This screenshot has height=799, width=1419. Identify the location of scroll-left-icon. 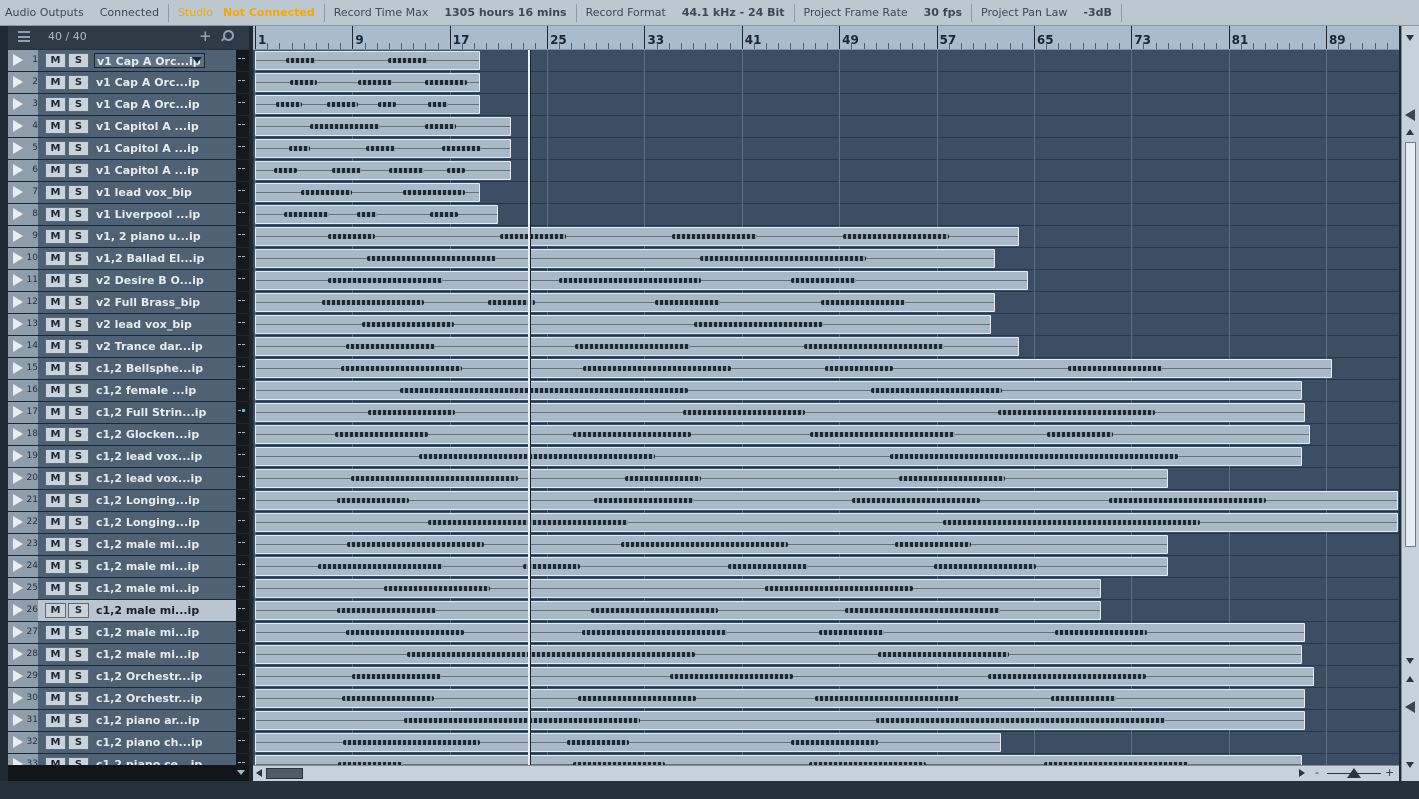
(260, 773).